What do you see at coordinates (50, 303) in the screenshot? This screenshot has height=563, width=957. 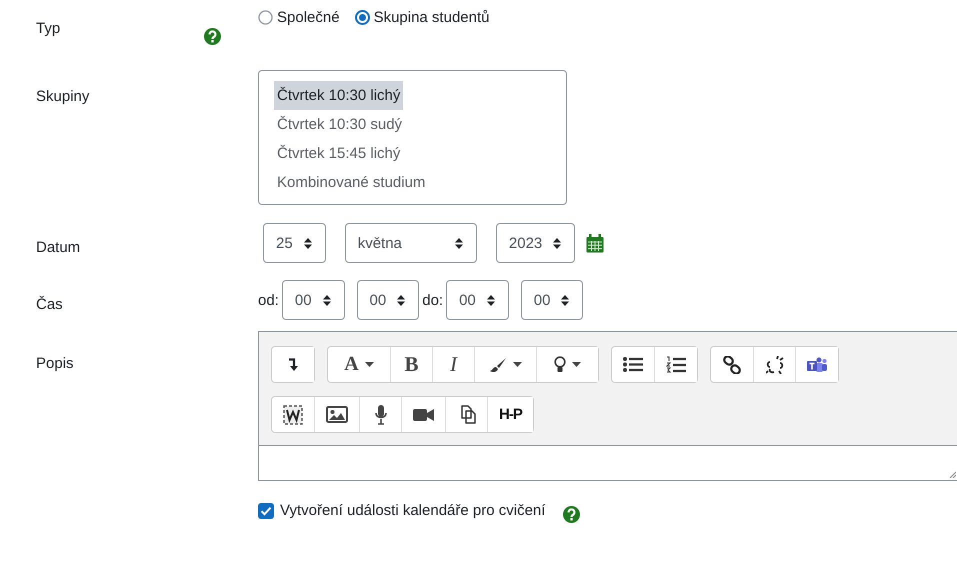 I see `field-label: Čas` at bounding box center [50, 303].